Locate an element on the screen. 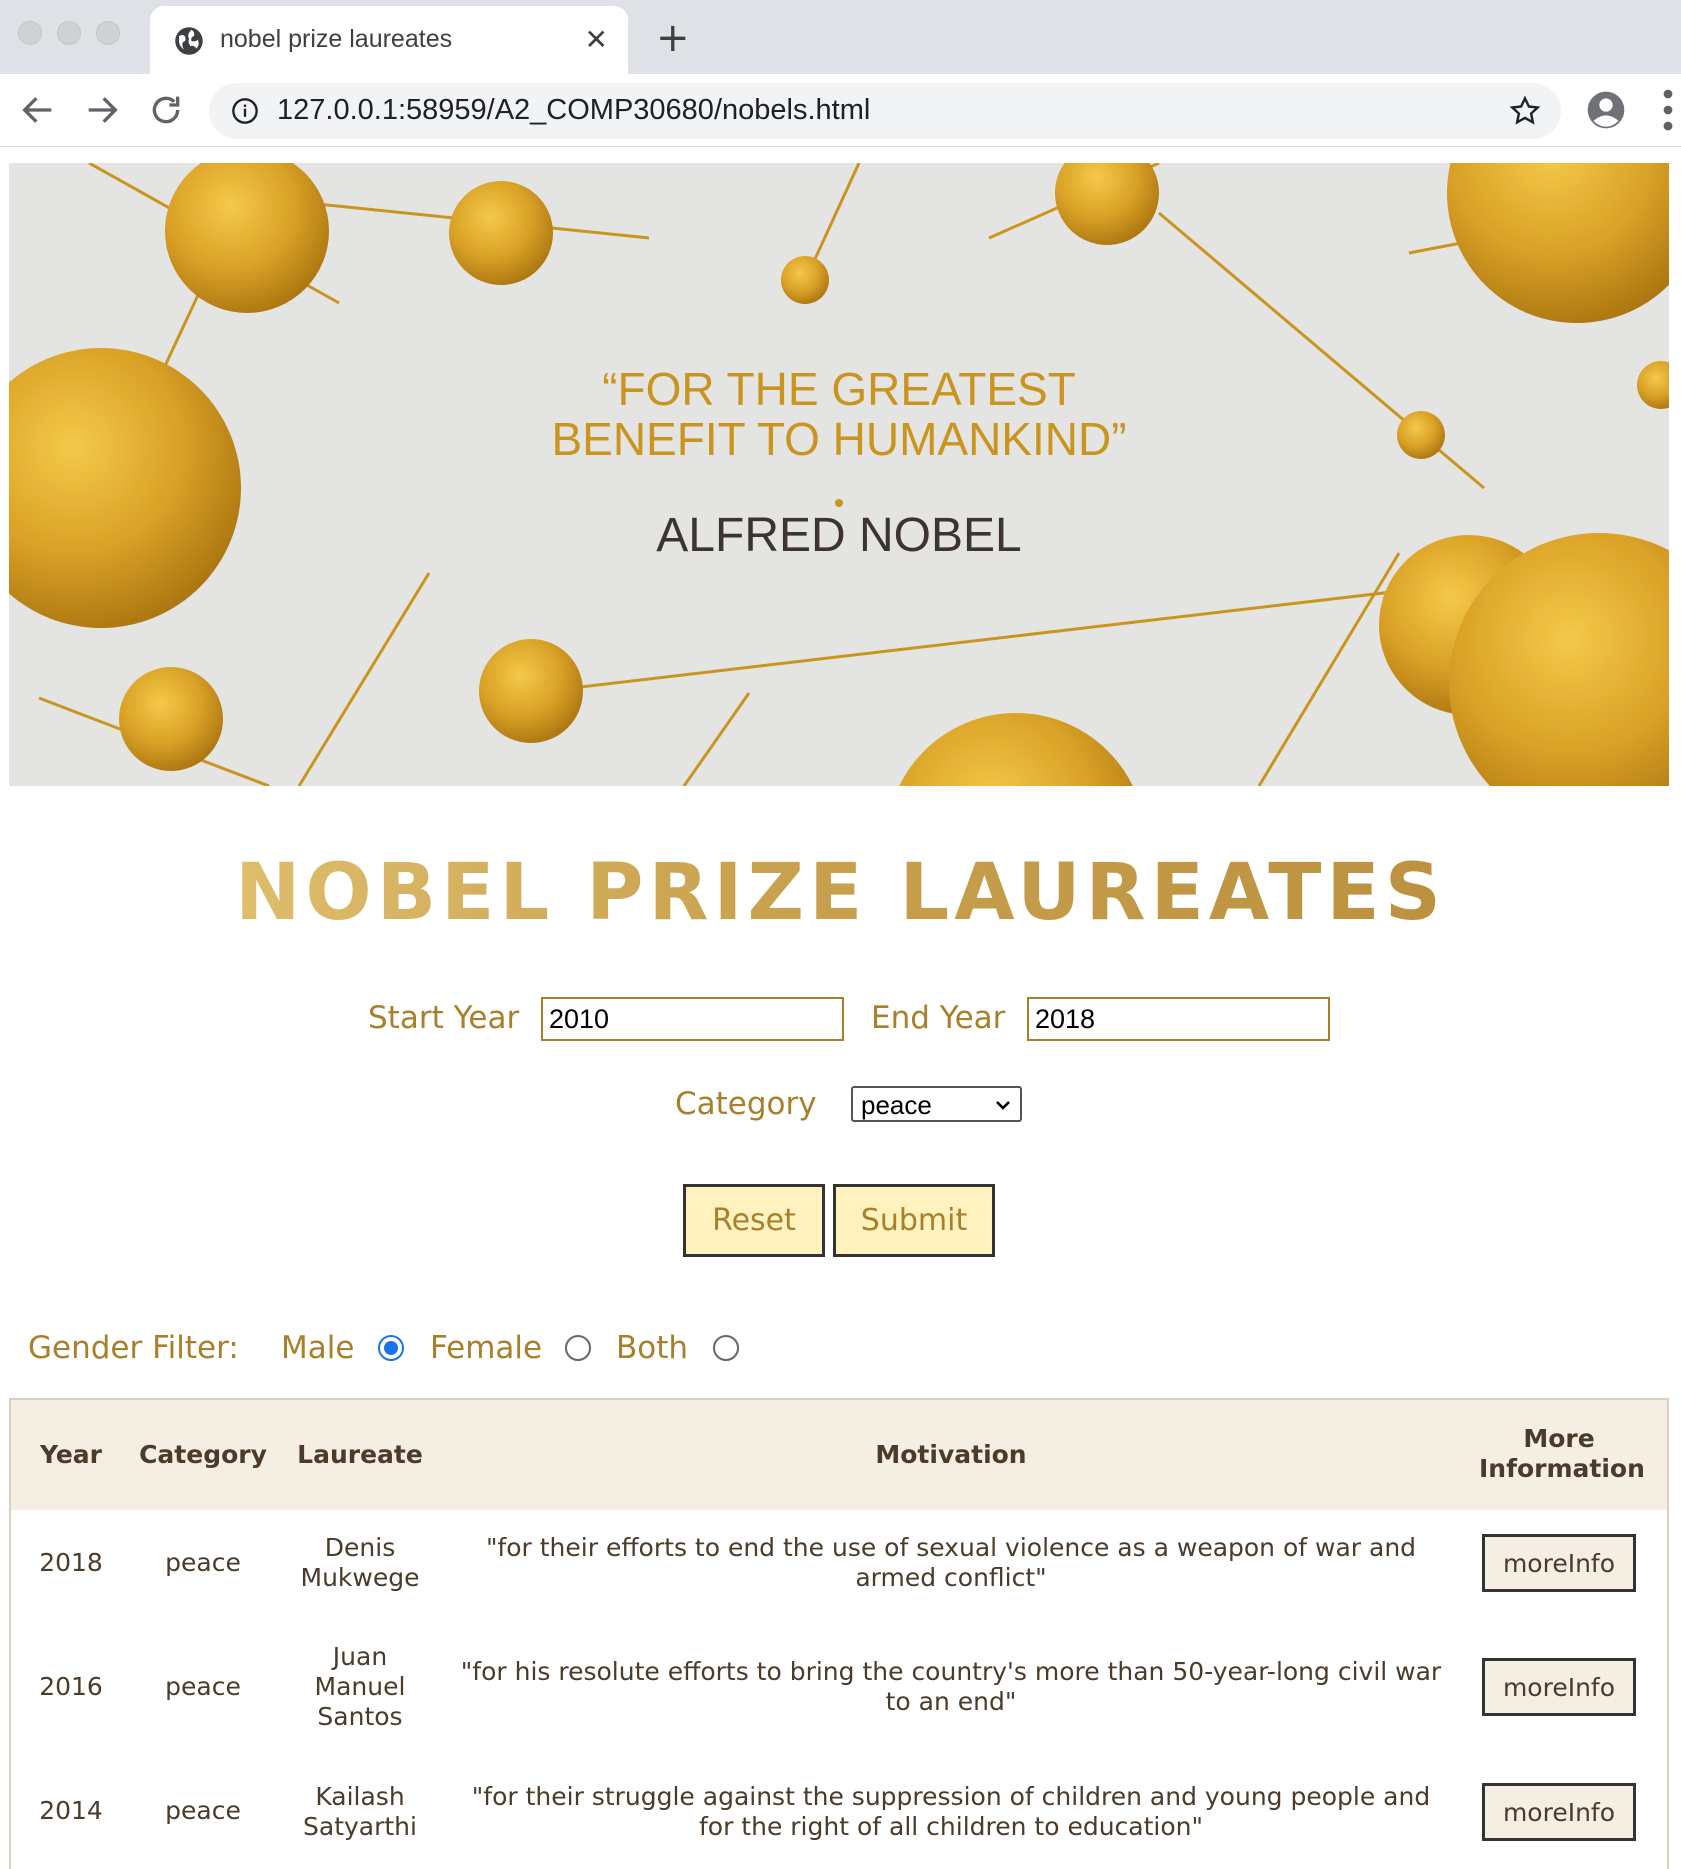 The image size is (1681, 1869). cell-year: 2014 is located at coordinates (71, 1810).